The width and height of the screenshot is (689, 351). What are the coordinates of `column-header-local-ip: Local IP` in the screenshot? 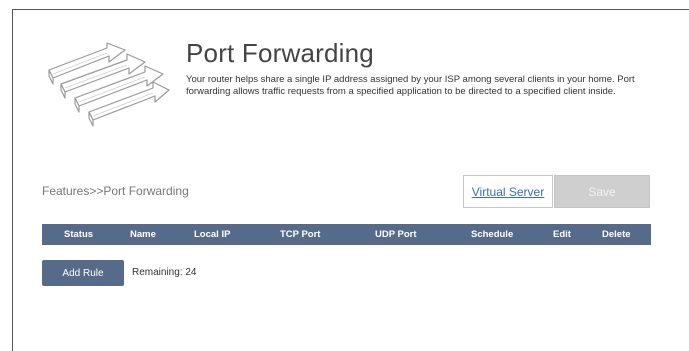 It's located at (212, 234).